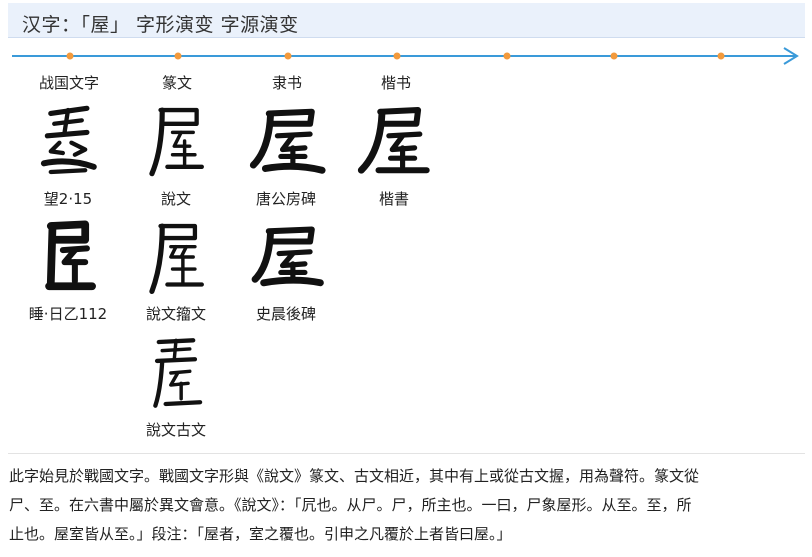  I want to click on glyph-caption: 唐公房碑, so click(285, 199).